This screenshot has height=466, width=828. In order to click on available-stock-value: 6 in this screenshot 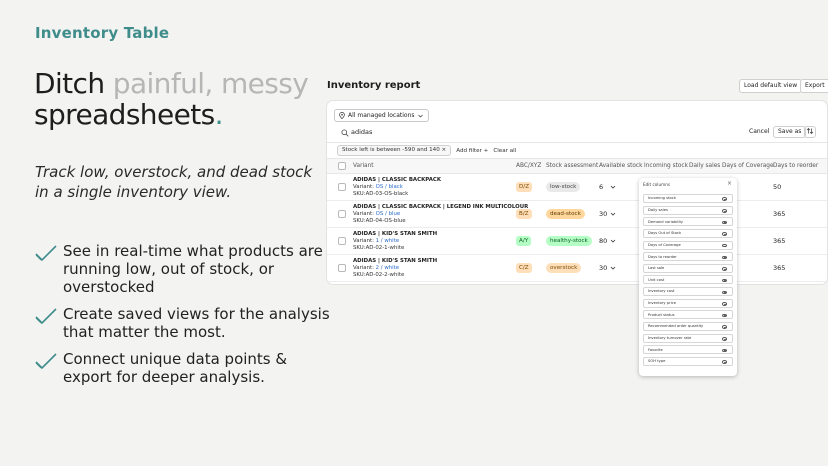, I will do `click(601, 187)`.